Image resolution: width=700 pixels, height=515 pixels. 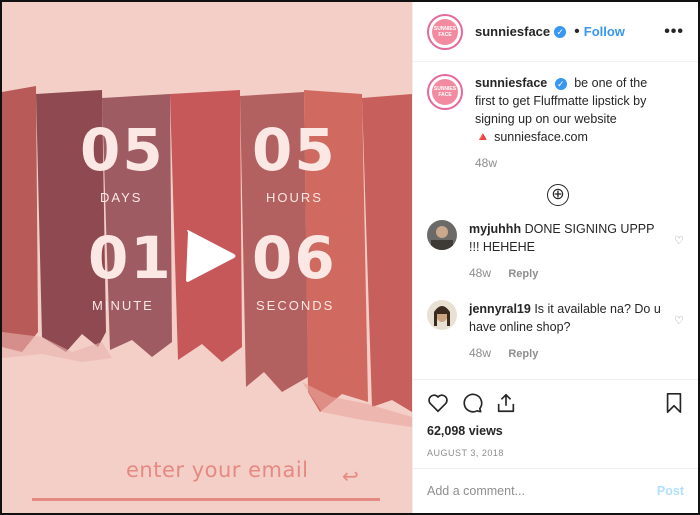 What do you see at coordinates (130, 258) in the screenshot?
I see `minutes-value: 01` at bounding box center [130, 258].